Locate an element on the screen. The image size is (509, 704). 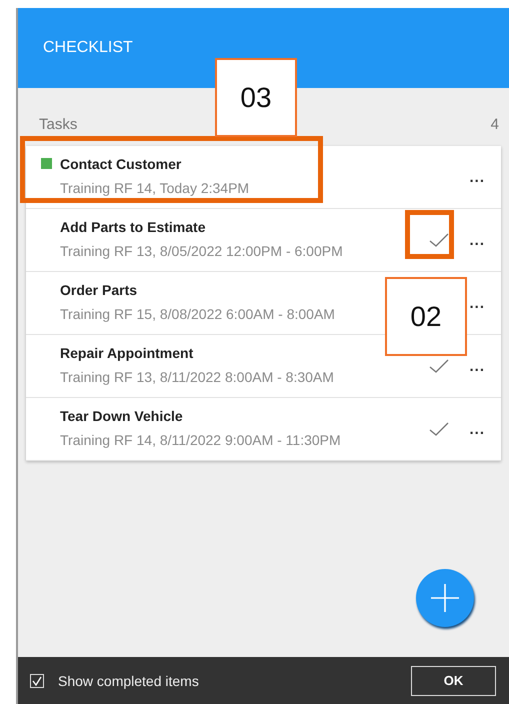
task-detail: Training RF 14, Today 2:34PM is located at coordinates (155, 188).